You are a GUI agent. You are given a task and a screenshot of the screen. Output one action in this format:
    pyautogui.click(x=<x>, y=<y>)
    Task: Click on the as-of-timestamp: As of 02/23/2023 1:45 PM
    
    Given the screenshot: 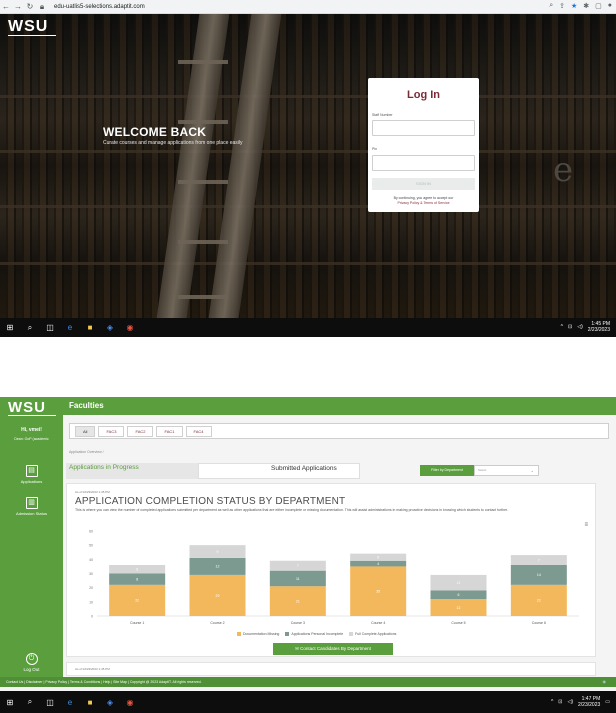 What is the action you would take?
    pyautogui.click(x=92, y=669)
    